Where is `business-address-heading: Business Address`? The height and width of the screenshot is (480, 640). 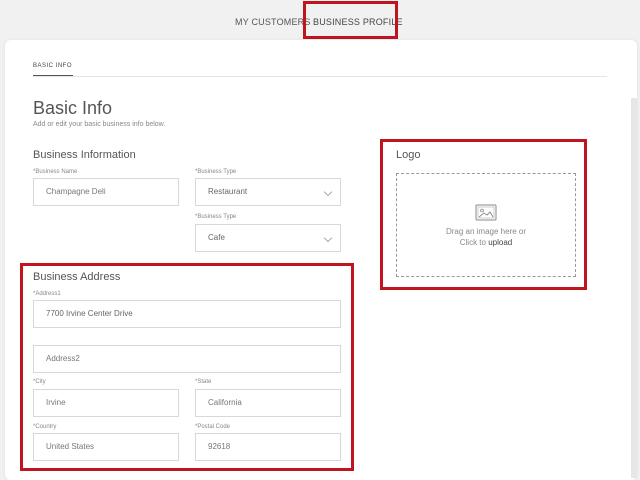 business-address-heading: Business Address is located at coordinates (77, 277).